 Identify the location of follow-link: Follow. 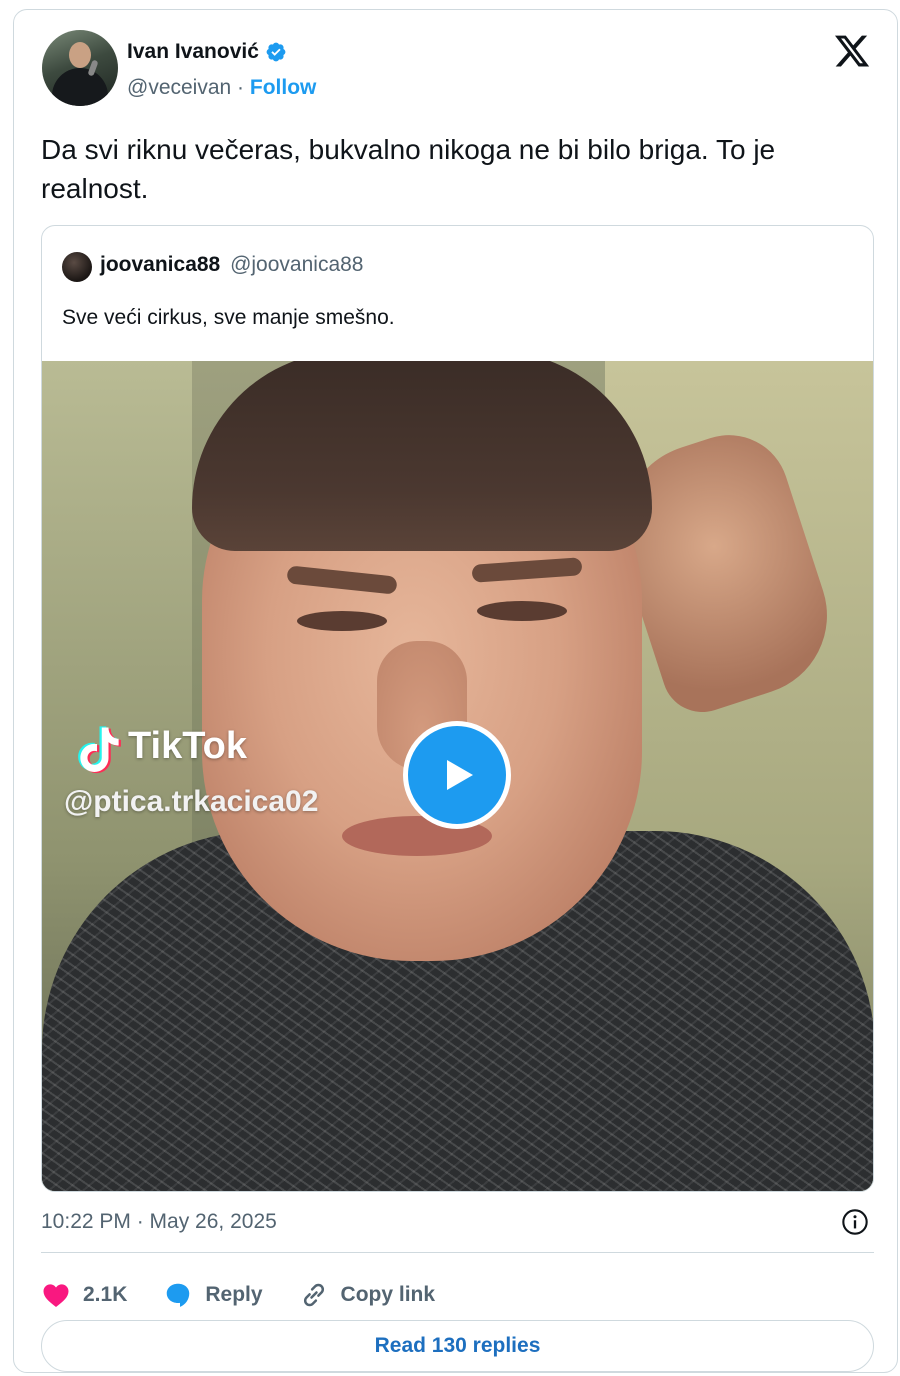
(283, 87).